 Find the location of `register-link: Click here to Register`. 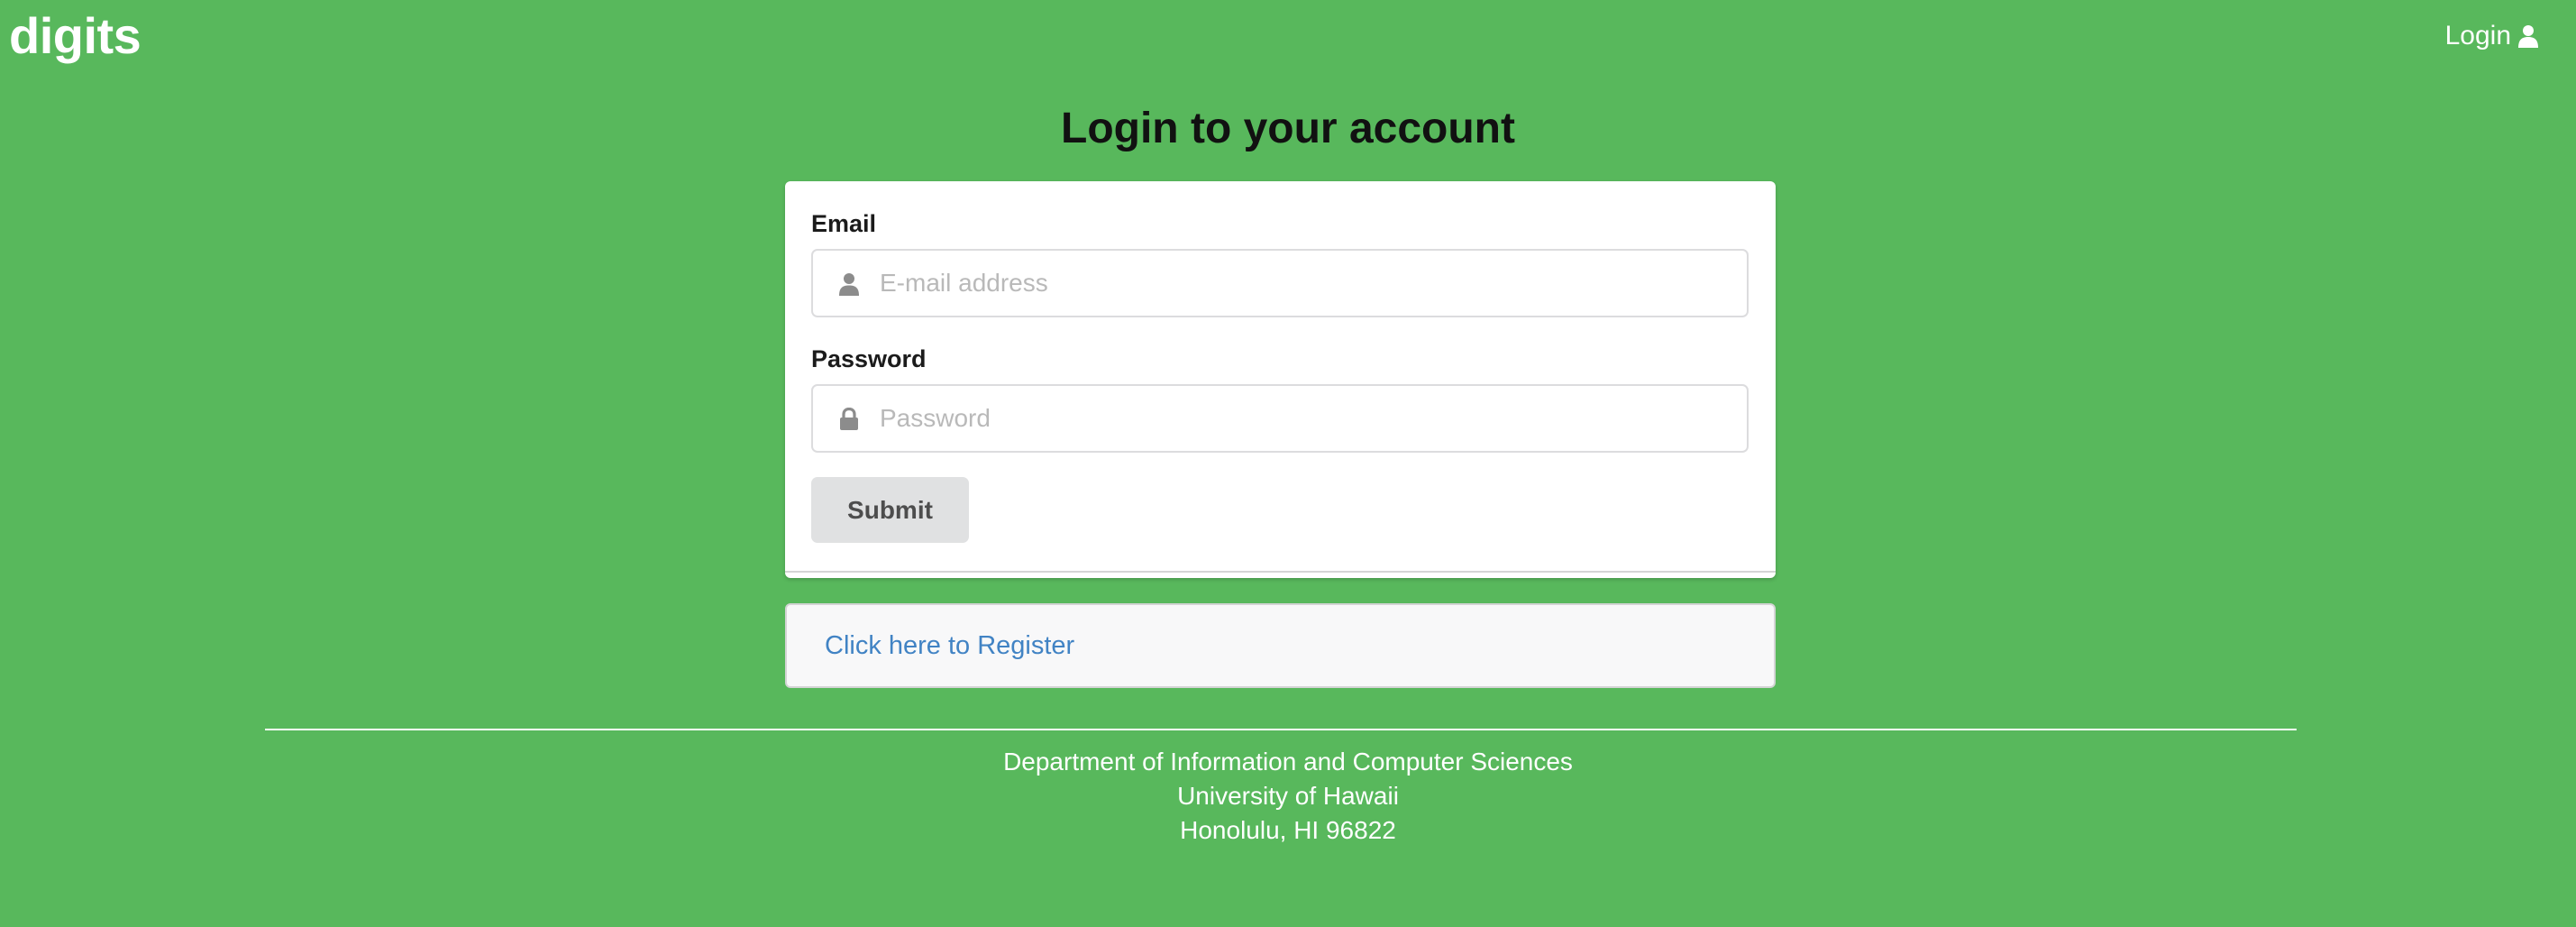

register-link: Click here to Register is located at coordinates (949, 645).